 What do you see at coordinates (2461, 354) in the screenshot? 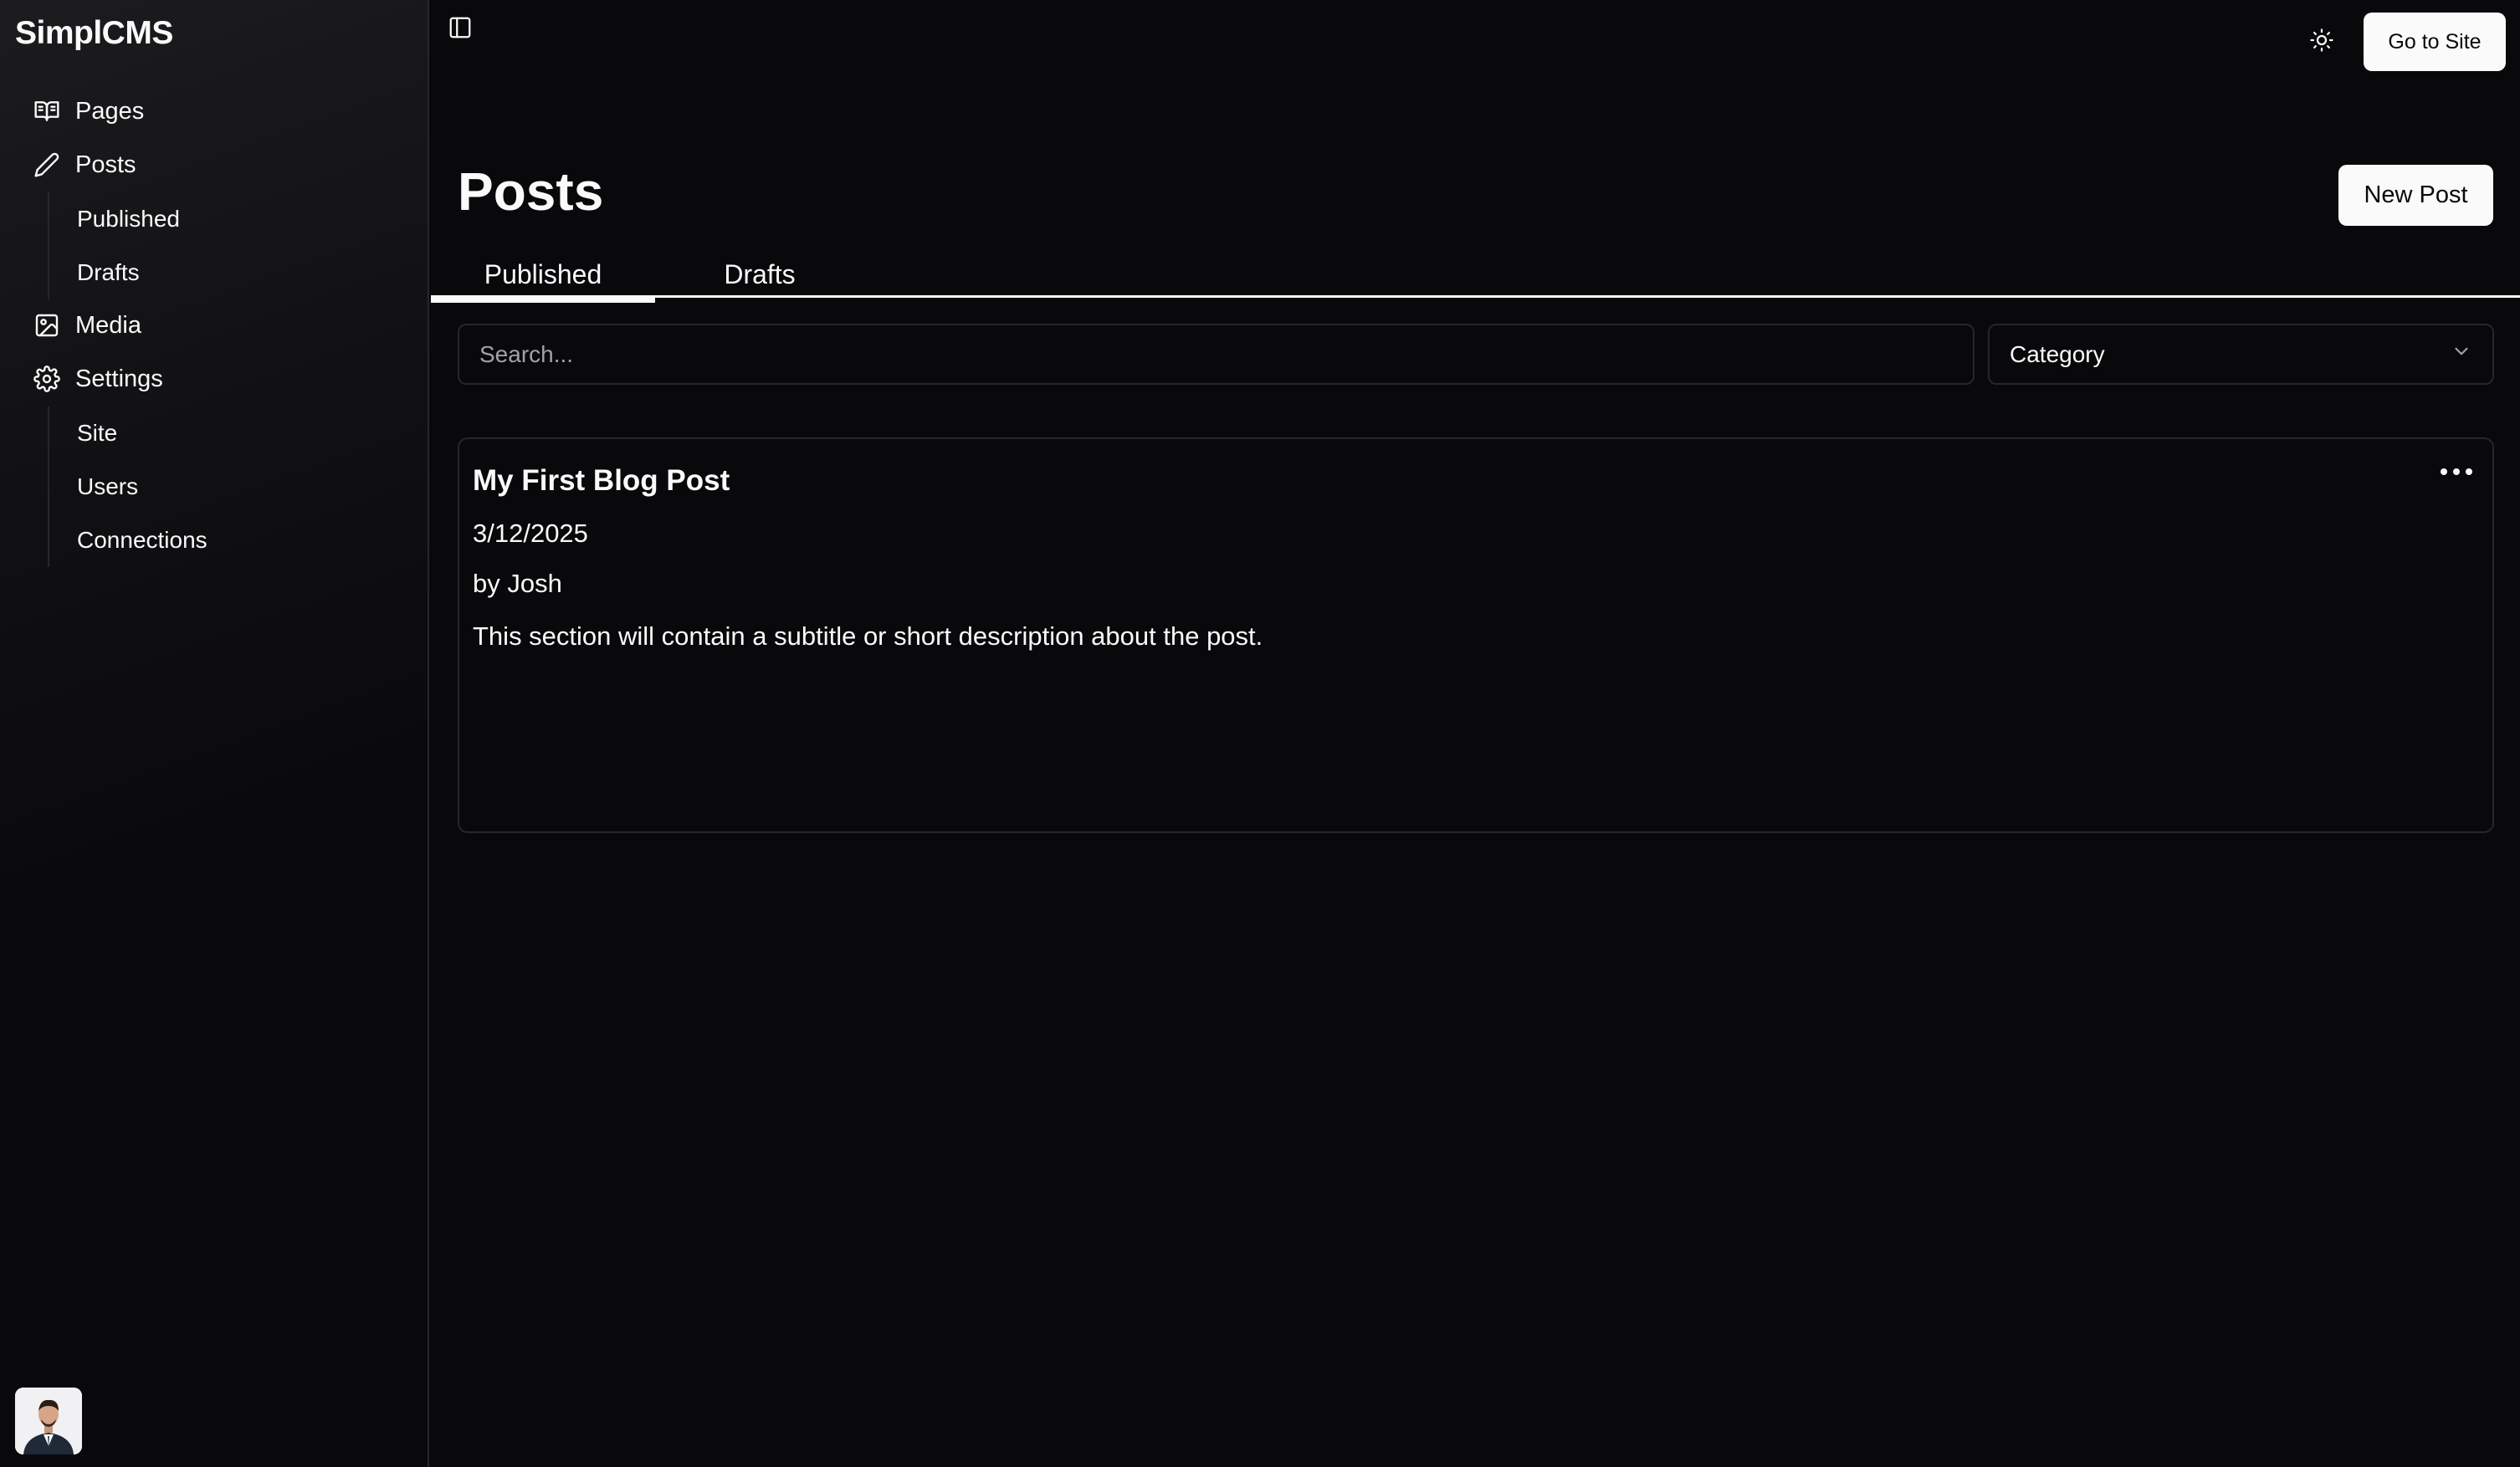
I see `chevron-down-icon` at bounding box center [2461, 354].